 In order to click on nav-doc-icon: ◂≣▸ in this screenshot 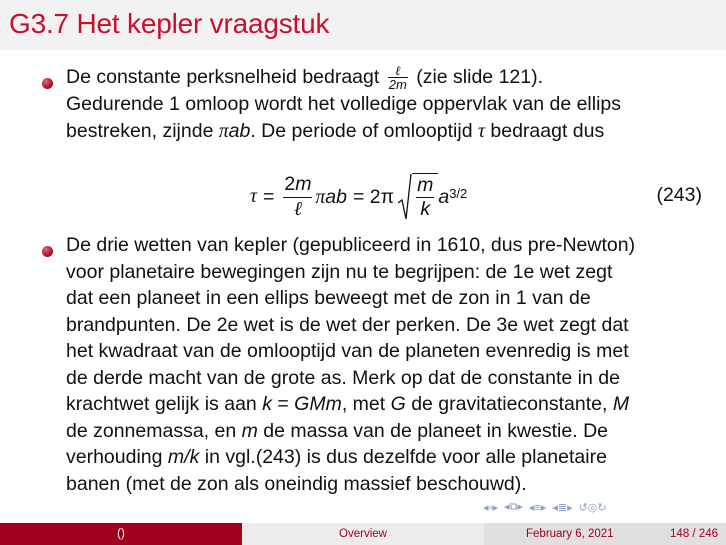, I will do `click(562, 507)`.